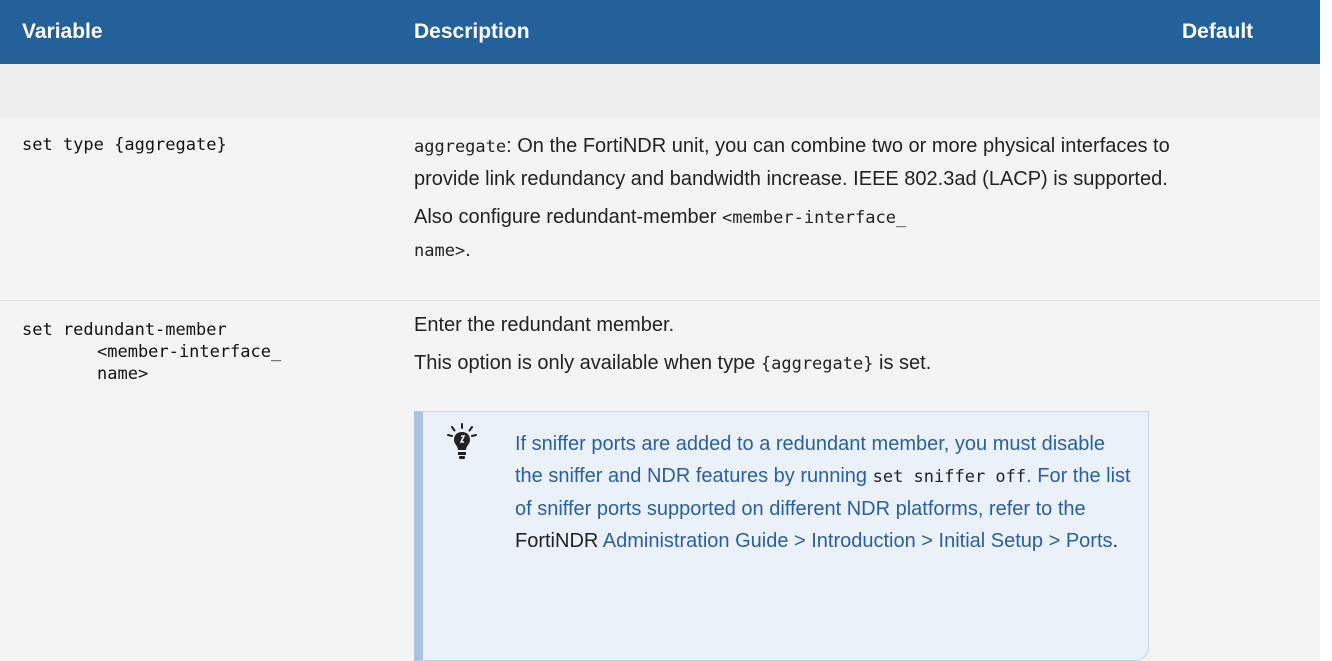  I want to click on code-aggregate: {aggregate}, so click(817, 364).